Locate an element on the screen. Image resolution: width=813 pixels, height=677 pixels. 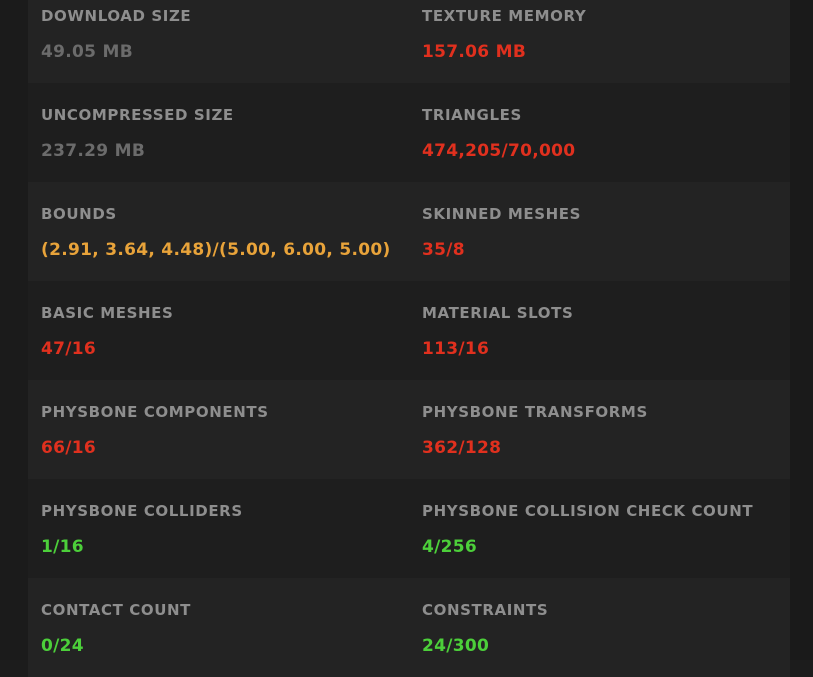
stat-value: 66/16 is located at coordinates (69, 448).